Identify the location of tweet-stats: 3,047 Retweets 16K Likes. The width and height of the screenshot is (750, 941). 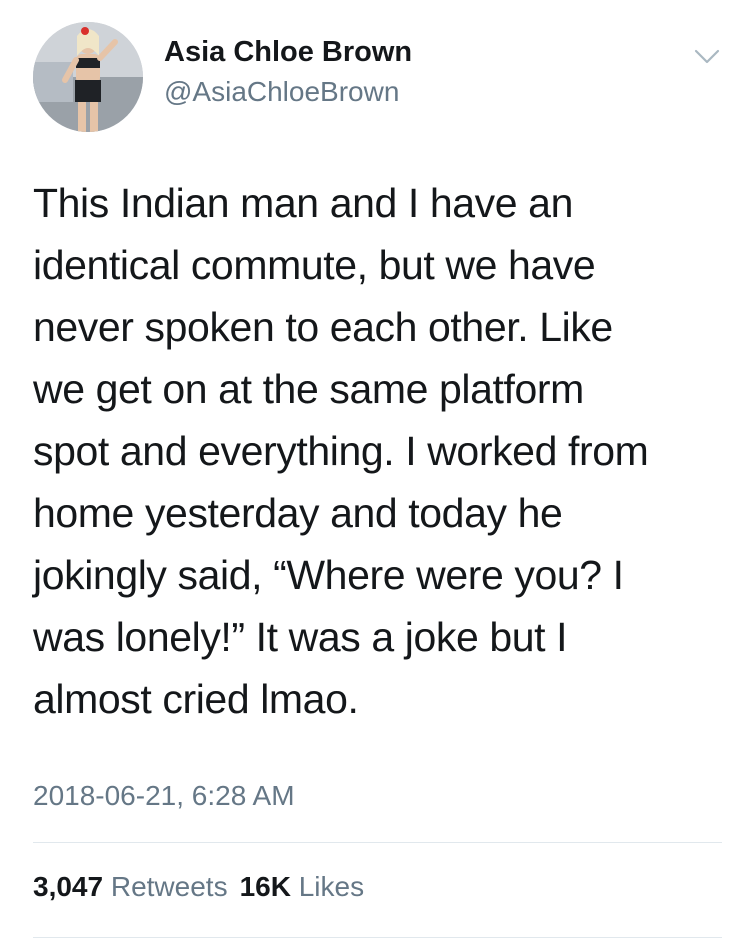
(204, 887).